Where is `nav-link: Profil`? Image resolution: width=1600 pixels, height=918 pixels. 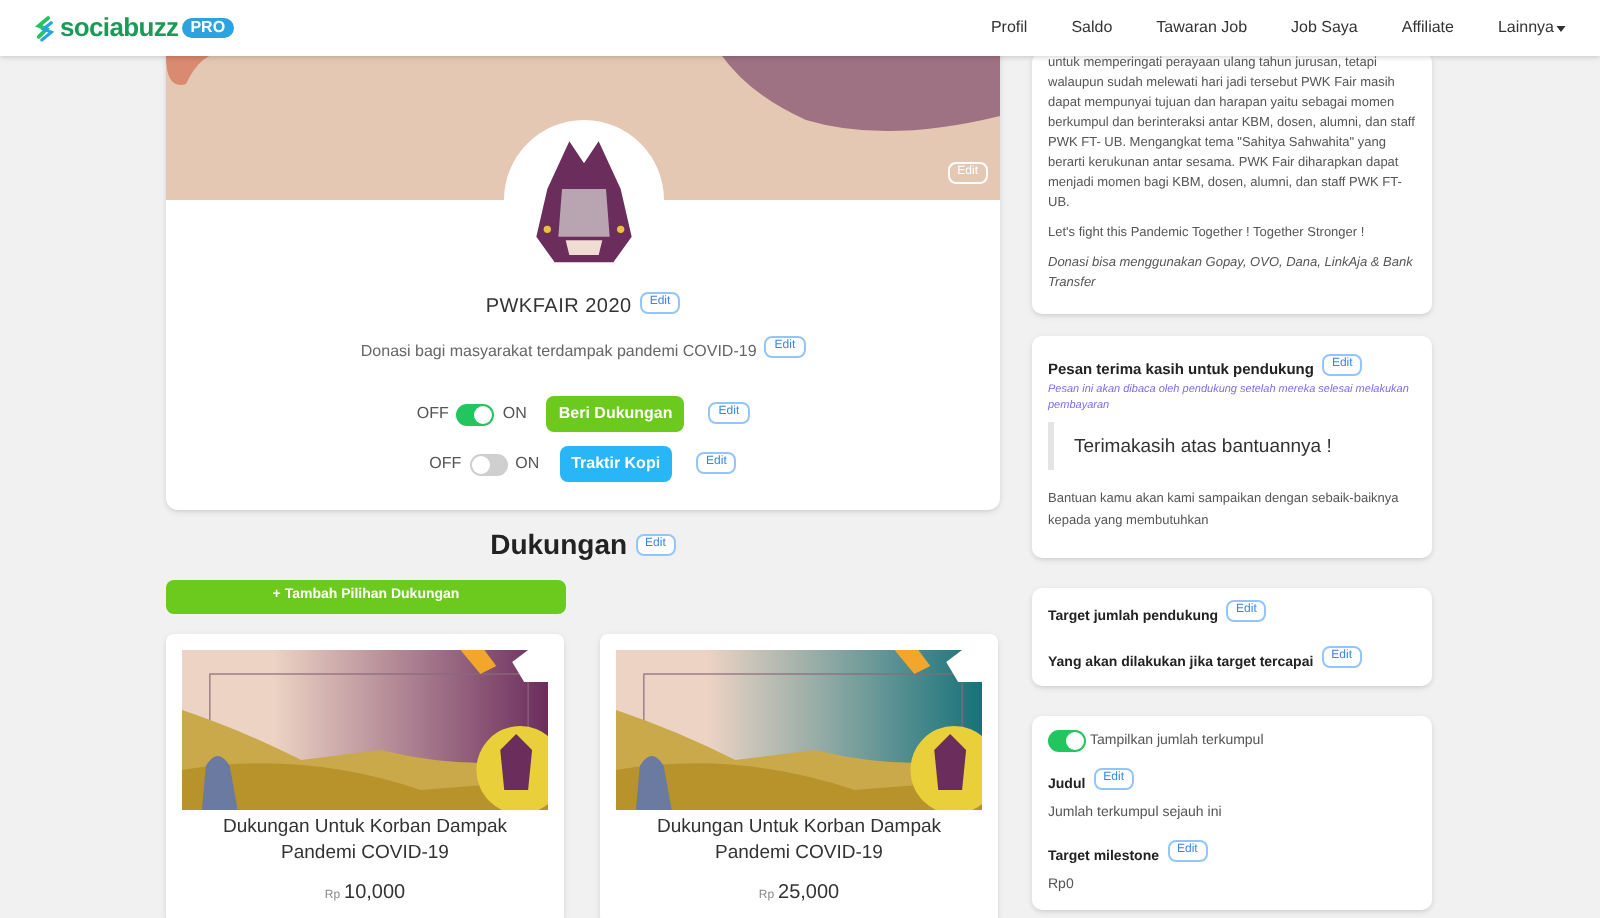
nav-link: Profil is located at coordinates (1009, 28).